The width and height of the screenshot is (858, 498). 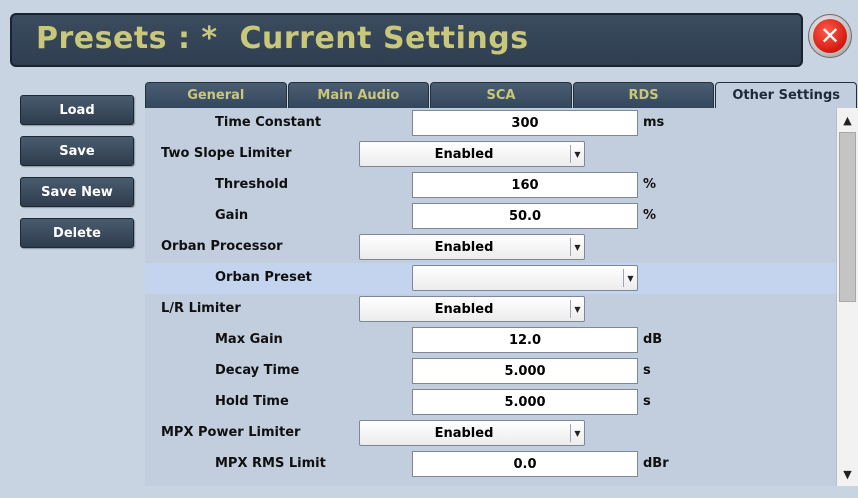 What do you see at coordinates (263, 277) in the screenshot?
I see `orban-preset-label: Orban Preset` at bounding box center [263, 277].